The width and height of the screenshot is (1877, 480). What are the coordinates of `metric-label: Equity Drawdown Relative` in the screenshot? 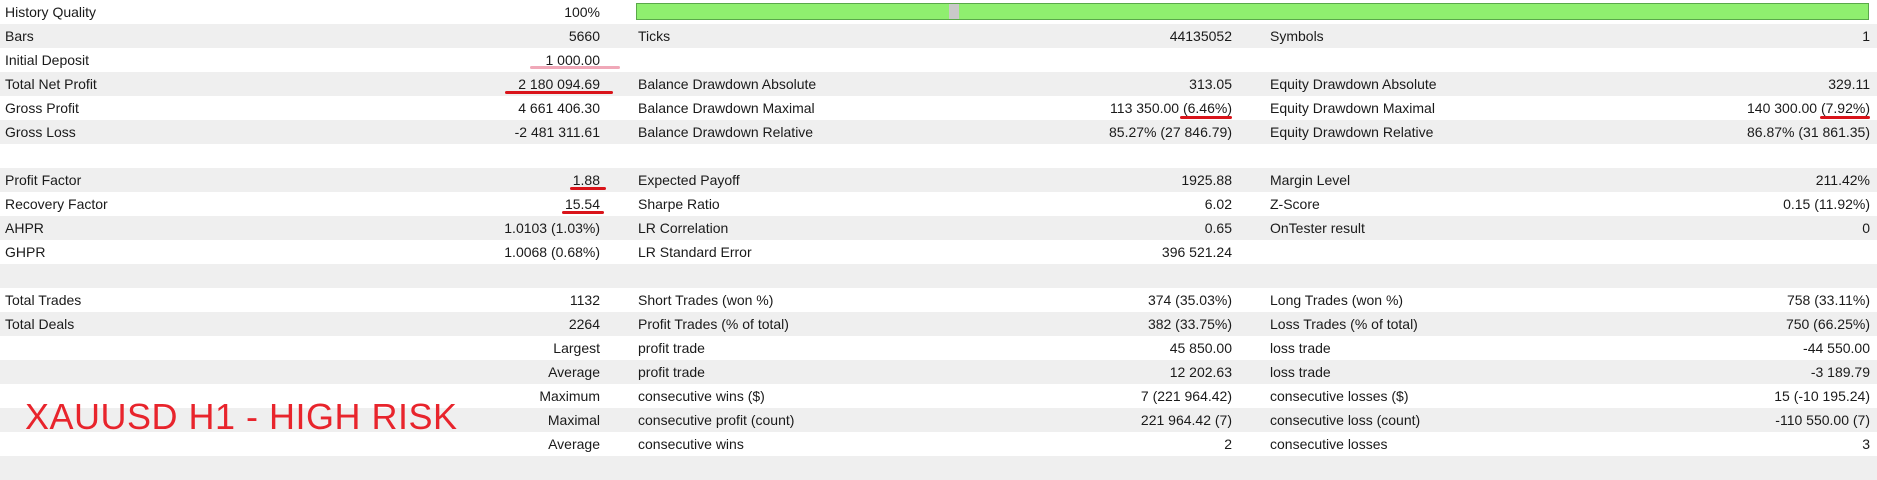 It's located at (1352, 132).